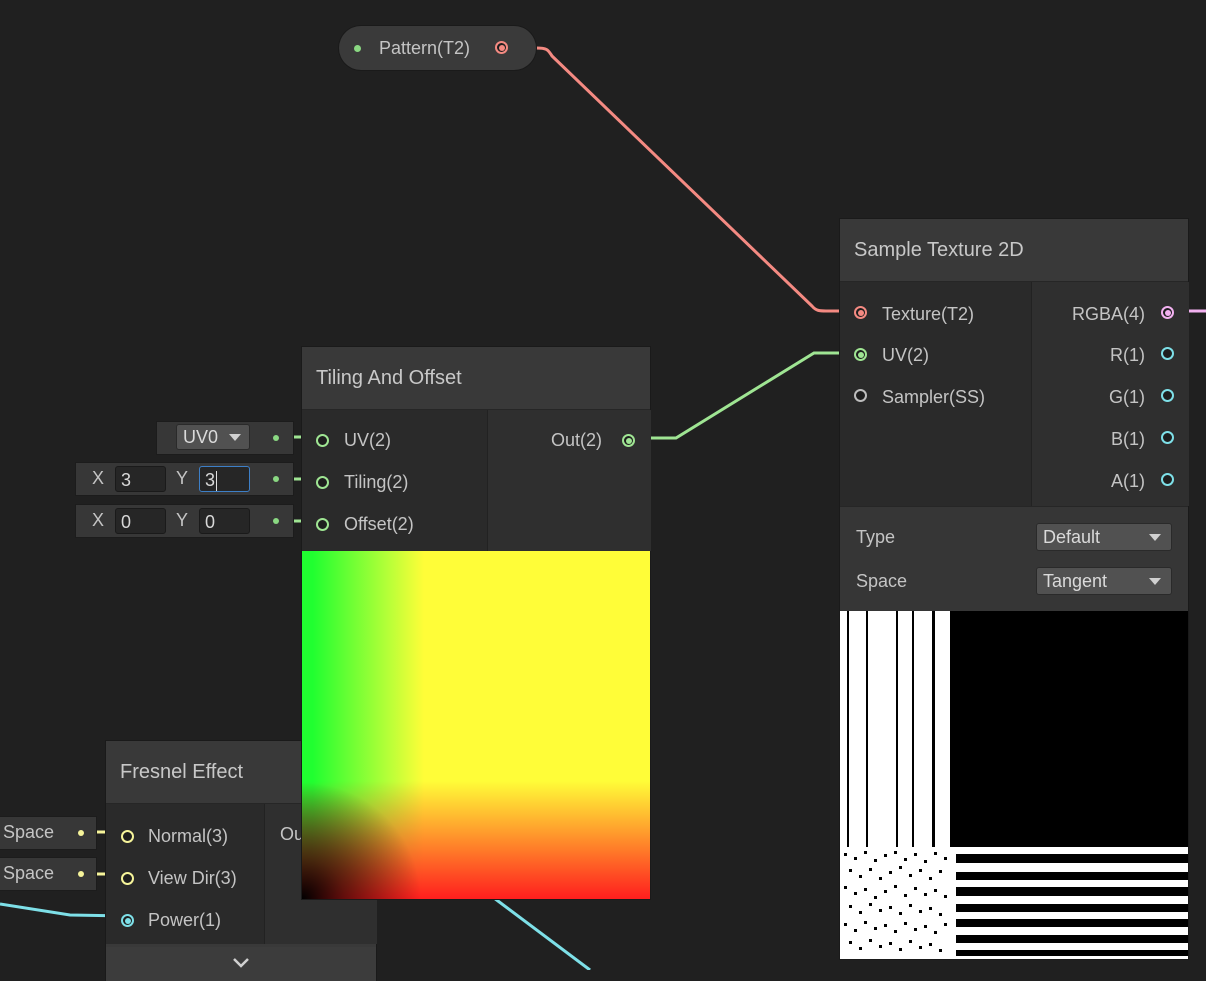 Image resolution: width=1206 pixels, height=981 pixels. Describe the element at coordinates (935, 355) in the screenshot. I see `sample-input-uv: UV(2)` at that location.